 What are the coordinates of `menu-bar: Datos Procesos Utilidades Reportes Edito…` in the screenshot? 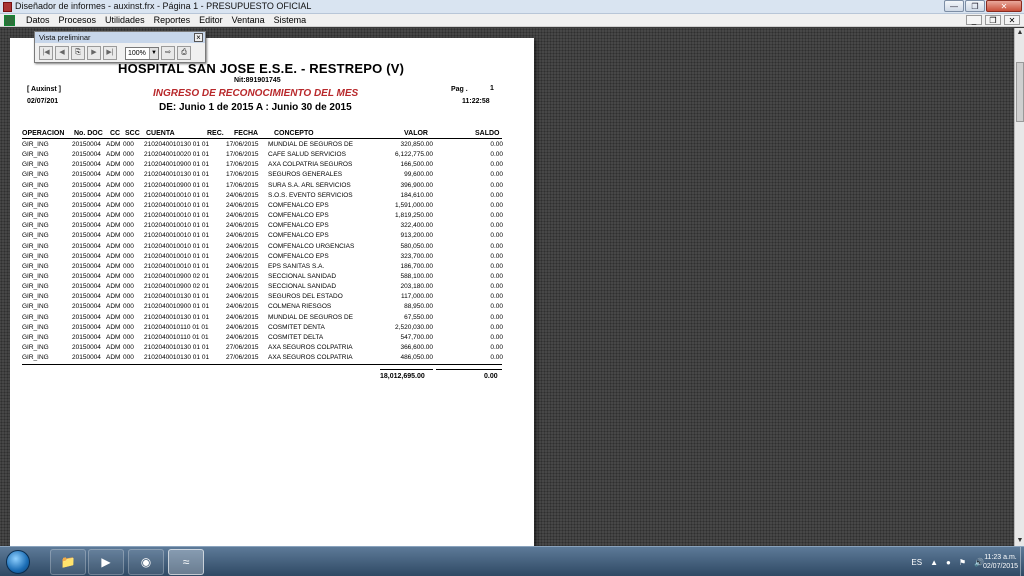 It's located at (512, 20).